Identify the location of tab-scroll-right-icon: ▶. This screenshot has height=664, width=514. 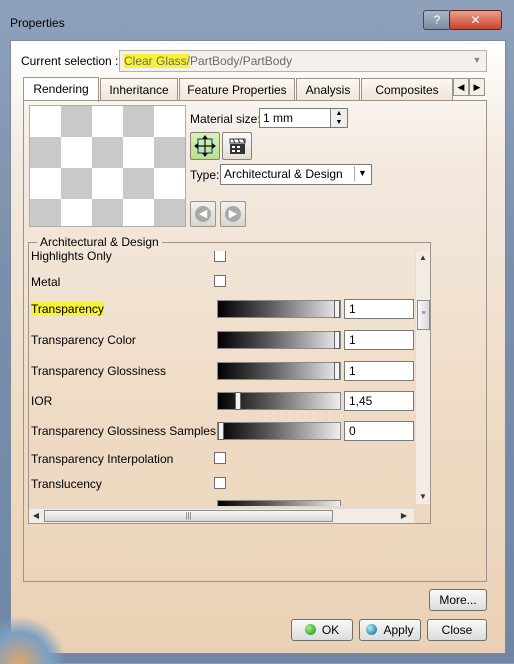
(477, 87).